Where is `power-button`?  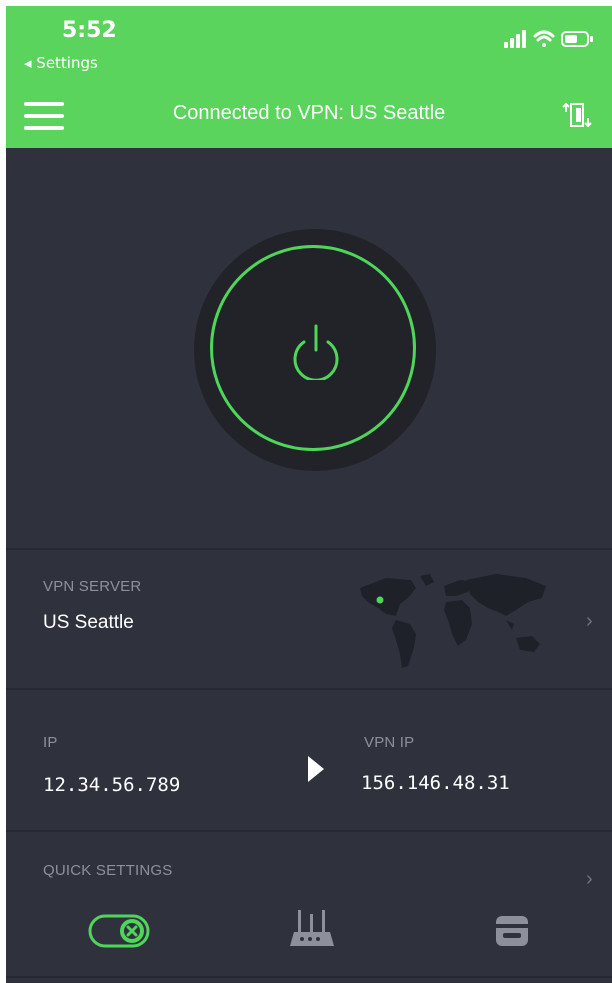 power-button is located at coordinates (313, 348).